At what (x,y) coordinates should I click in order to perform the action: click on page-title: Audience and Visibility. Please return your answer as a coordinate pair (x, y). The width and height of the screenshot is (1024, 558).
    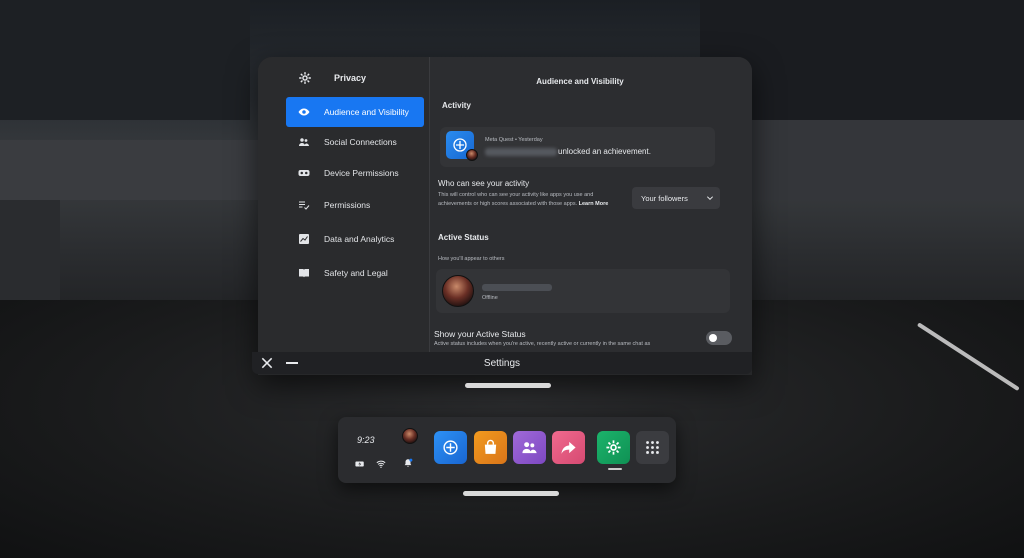
    Looking at the image, I should click on (580, 81).